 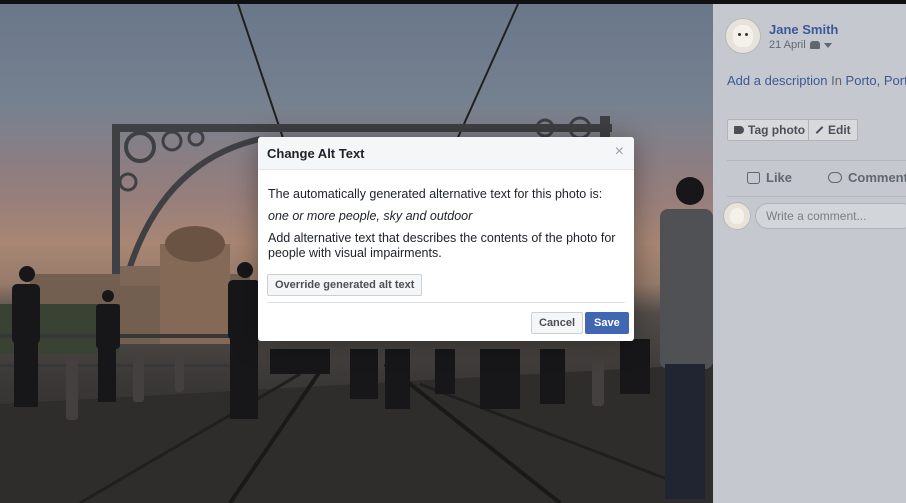 What do you see at coordinates (835, 177) in the screenshot?
I see `comment-bubble-icon` at bounding box center [835, 177].